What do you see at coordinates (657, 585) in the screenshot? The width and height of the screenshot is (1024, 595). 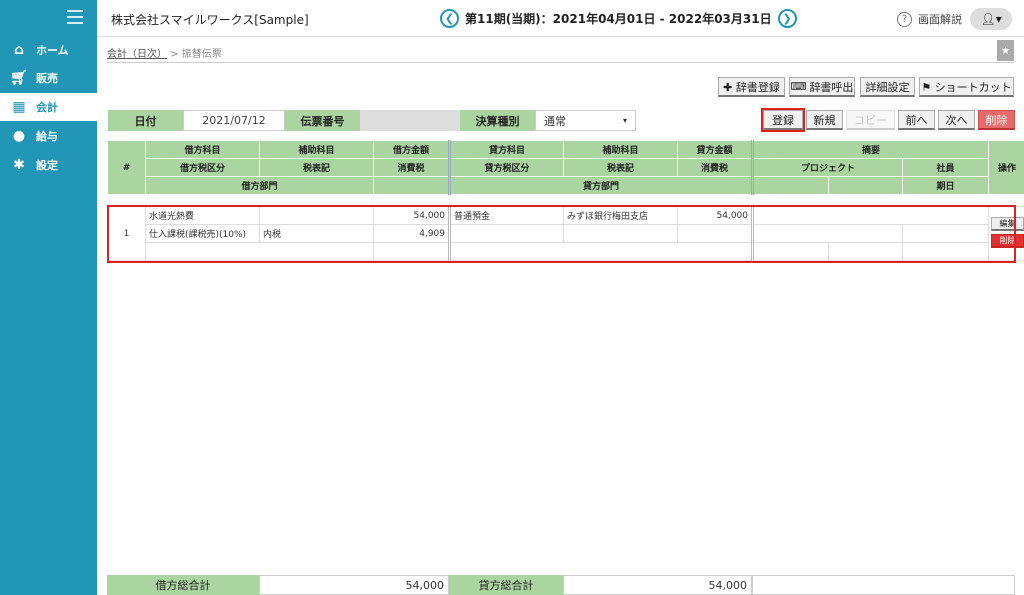 I see `credit-total-value: 54,000` at bounding box center [657, 585].